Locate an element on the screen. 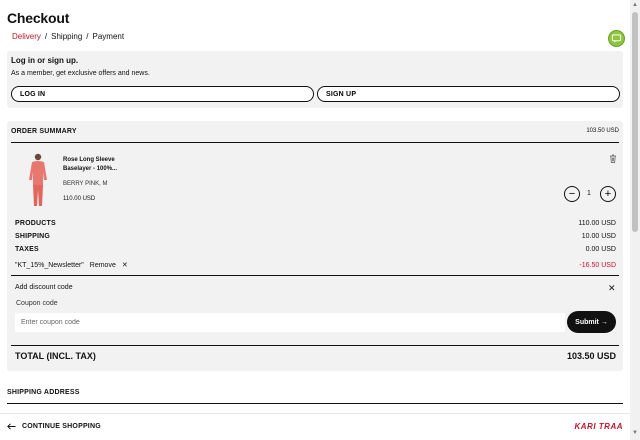 This screenshot has width=640, height=440. applied-coupon-row: "KT_15%_Newsletter" Remove ✕ -16.50 USD is located at coordinates (315, 265).